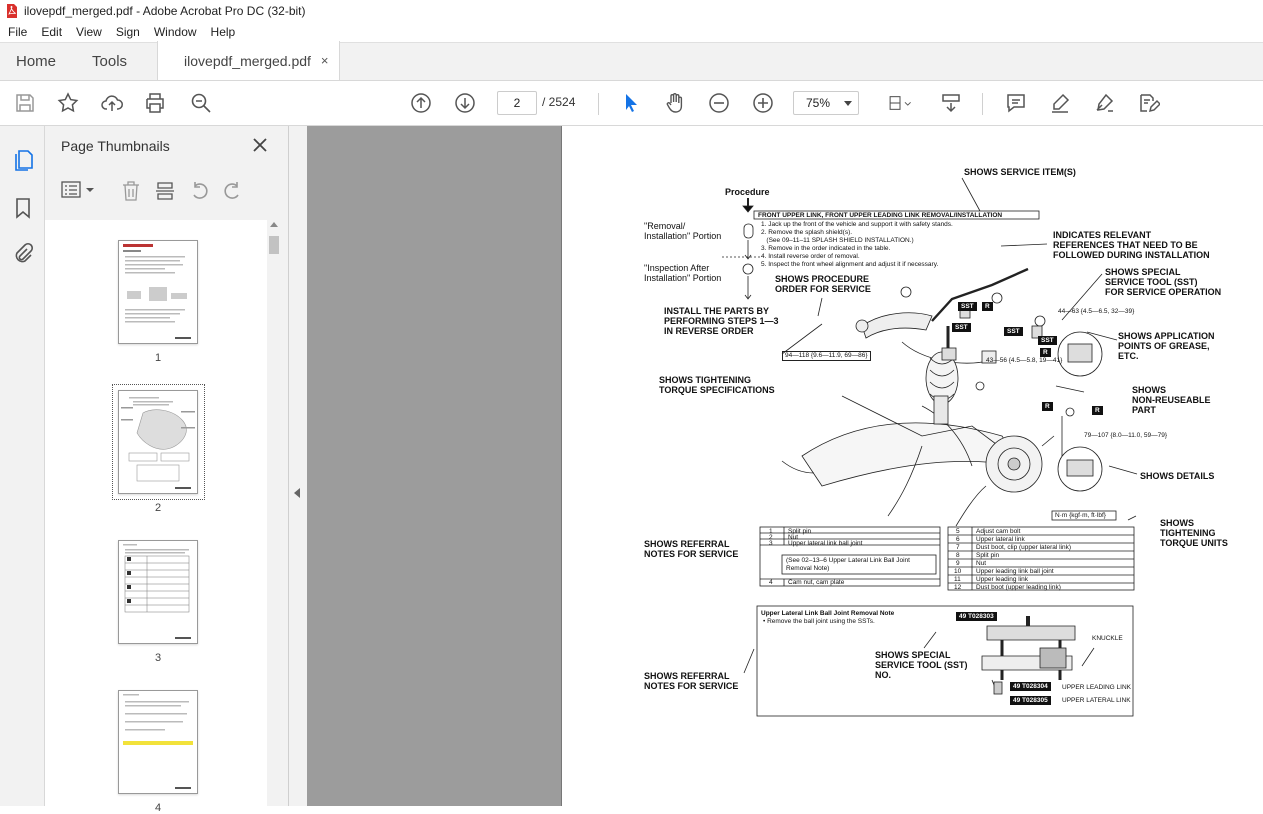  What do you see at coordinates (958, 563) in the screenshot?
I see `table-right-no-9: 9` at bounding box center [958, 563].